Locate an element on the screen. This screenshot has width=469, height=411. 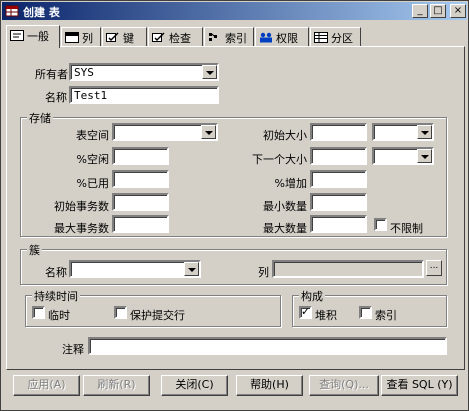
tablespace-label: 表空间 is located at coordinates (92, 135).